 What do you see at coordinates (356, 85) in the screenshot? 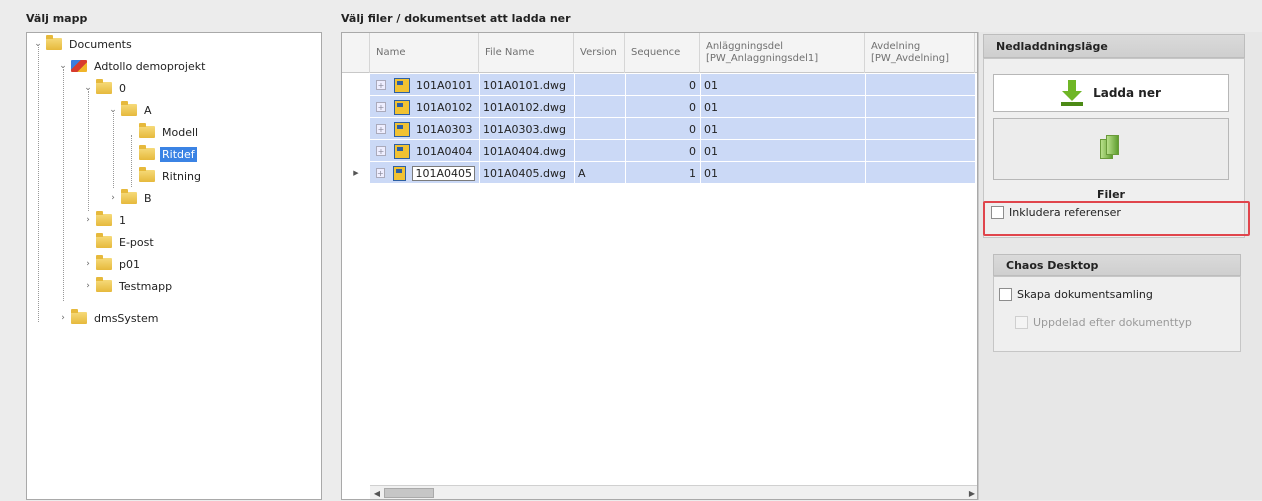
I see `row-pointer-icon` at bounding box center [356, 85].